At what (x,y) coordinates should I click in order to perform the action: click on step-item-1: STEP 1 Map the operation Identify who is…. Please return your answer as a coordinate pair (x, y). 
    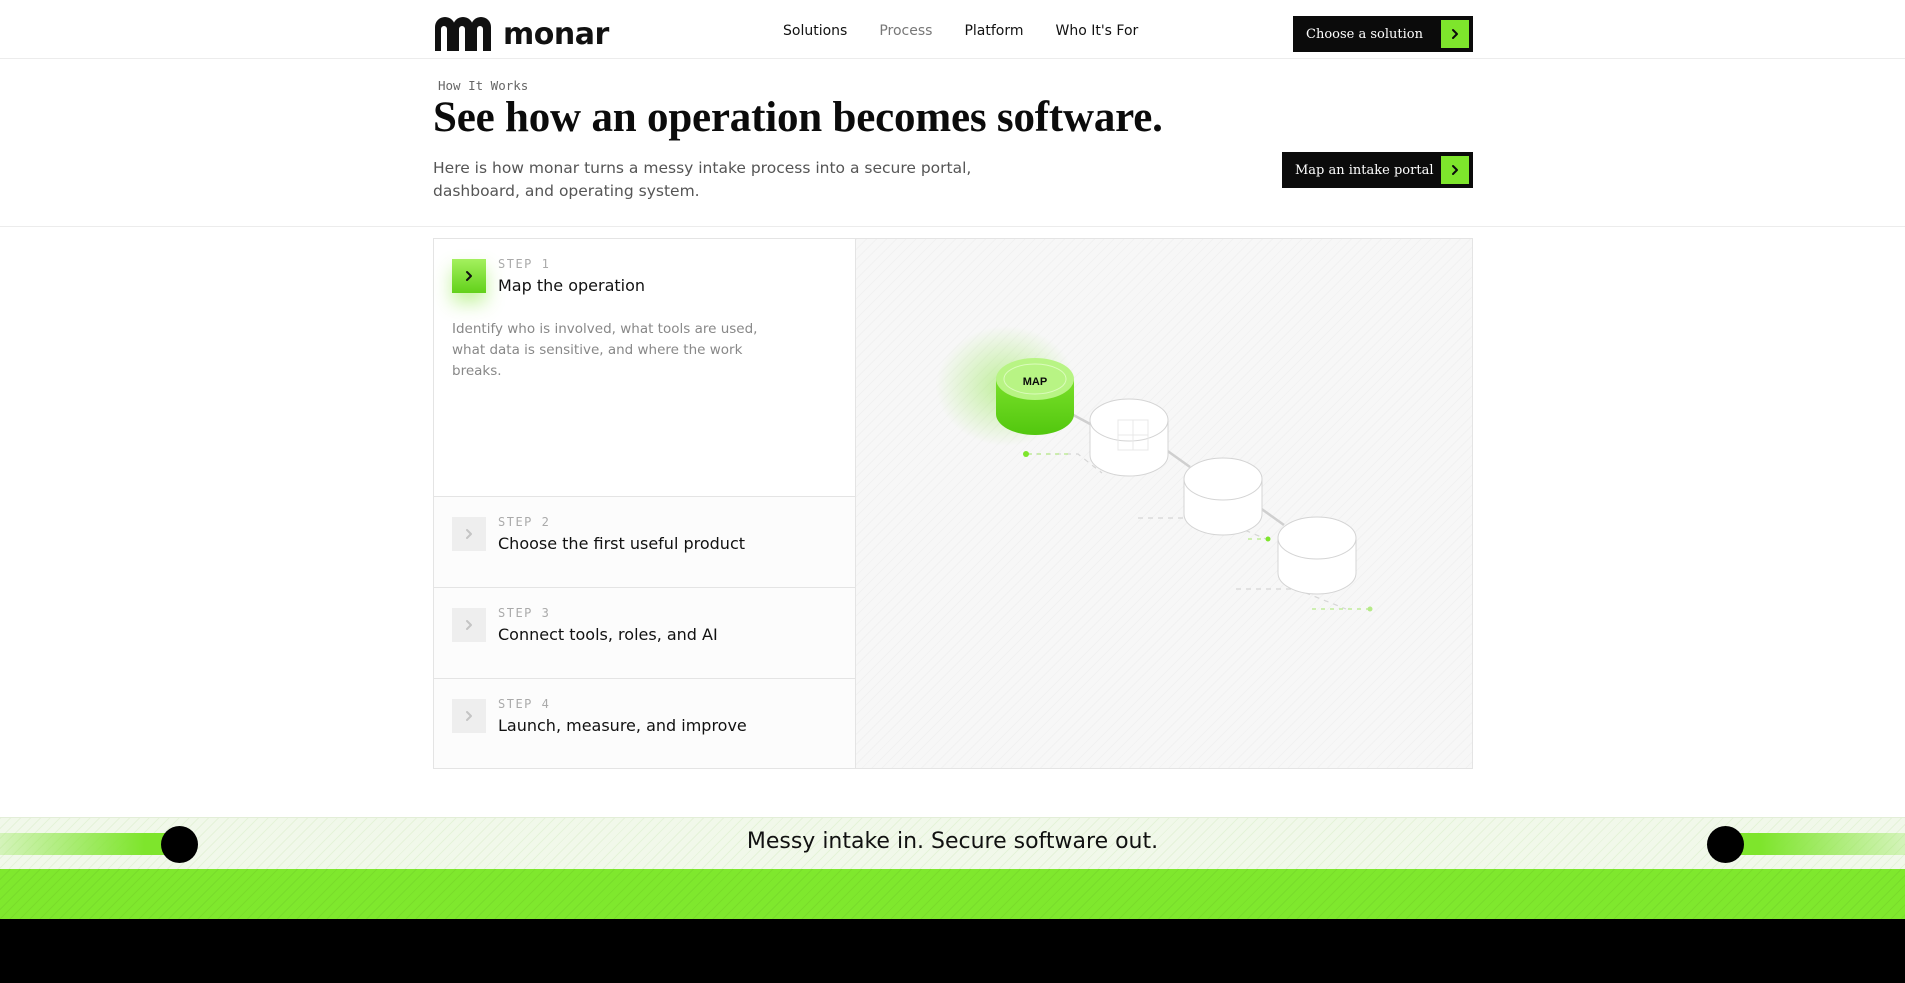
    Looking at the image, I should click on (644, 368).